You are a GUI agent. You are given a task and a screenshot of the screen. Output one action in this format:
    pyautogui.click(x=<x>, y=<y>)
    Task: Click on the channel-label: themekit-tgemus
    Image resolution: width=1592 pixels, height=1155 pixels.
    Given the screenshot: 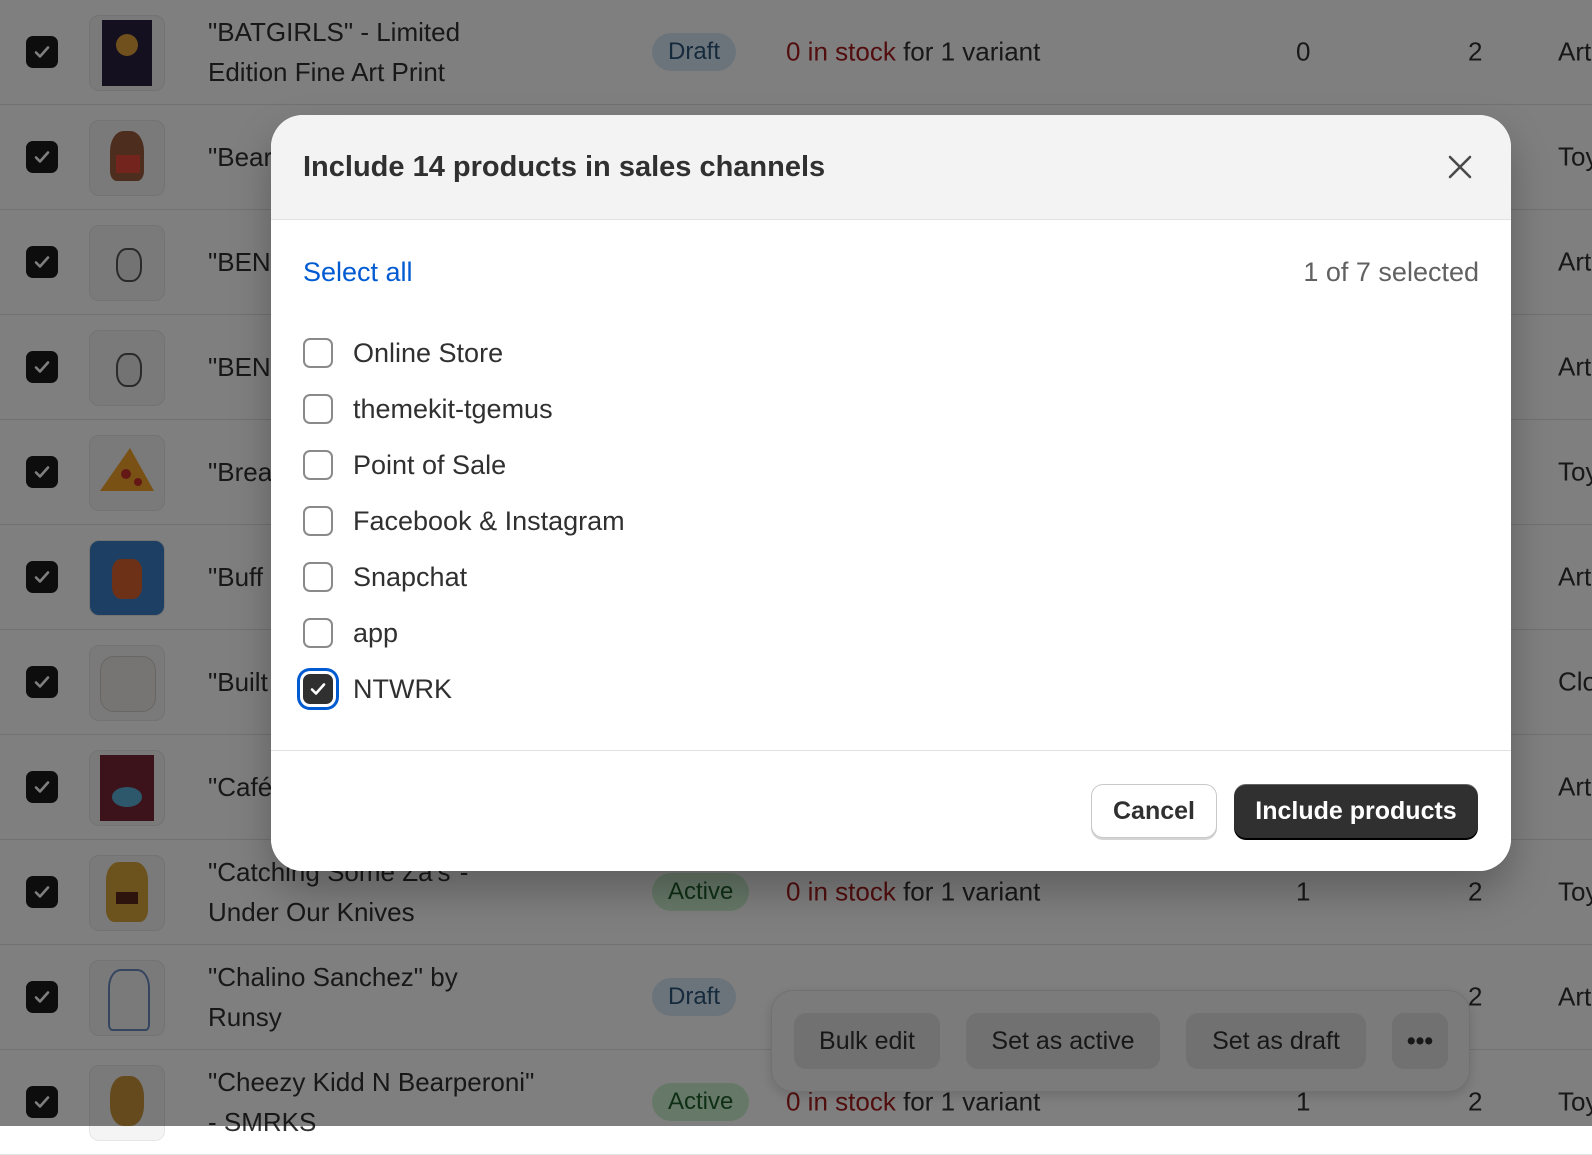 What is the action you would take?
    pyautogui.click(x=453, y=408)
    